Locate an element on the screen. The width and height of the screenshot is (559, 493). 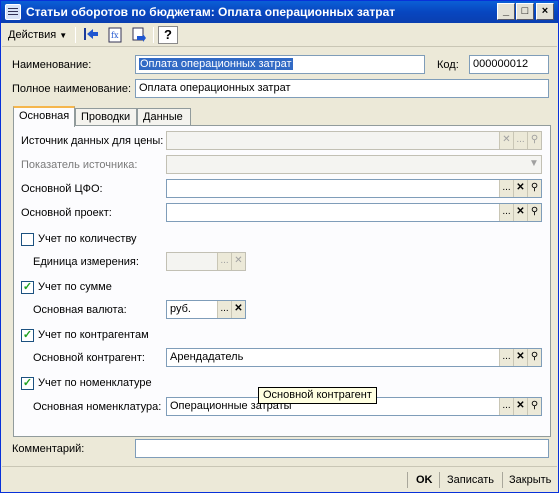
code-label: Код: is located at coordinates (448, 65).